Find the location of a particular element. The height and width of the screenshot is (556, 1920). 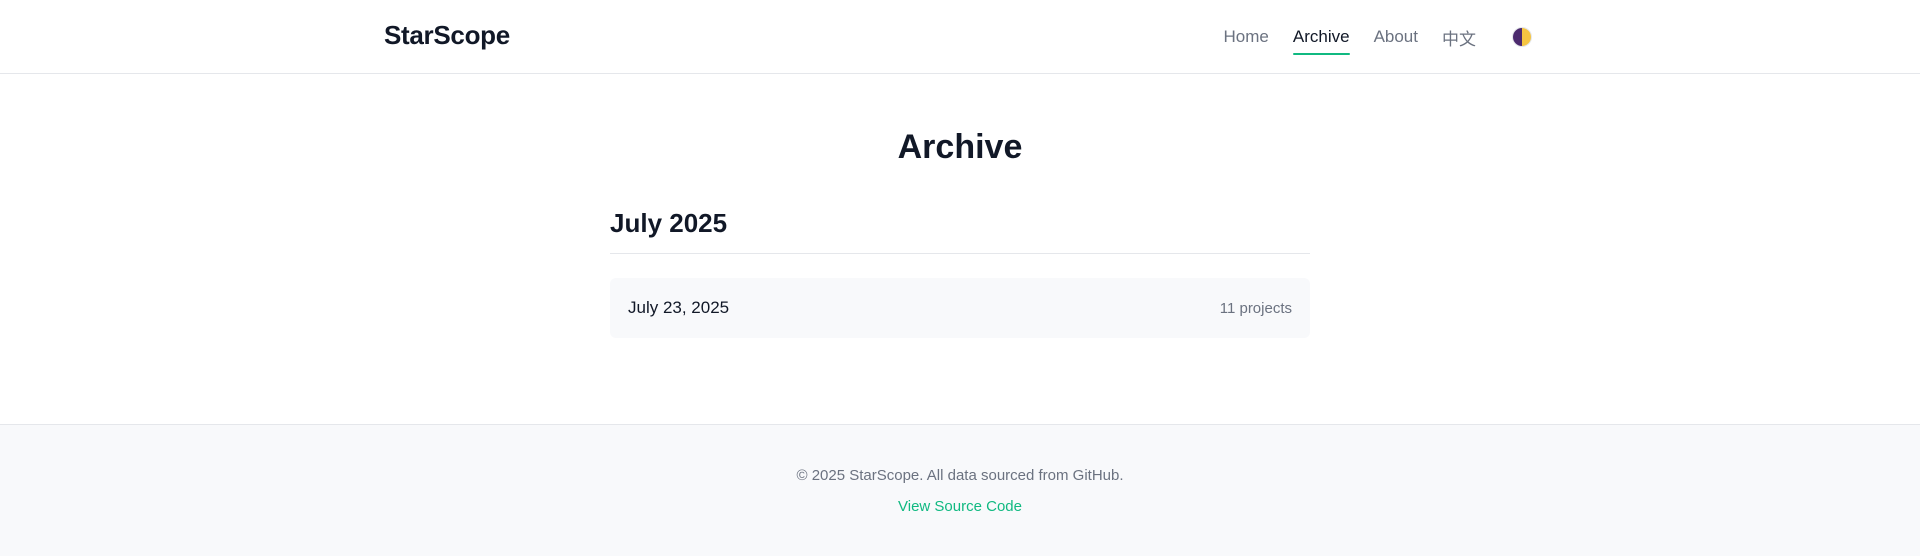

theme-toggle-icon is located at coordinates (1522, 37).